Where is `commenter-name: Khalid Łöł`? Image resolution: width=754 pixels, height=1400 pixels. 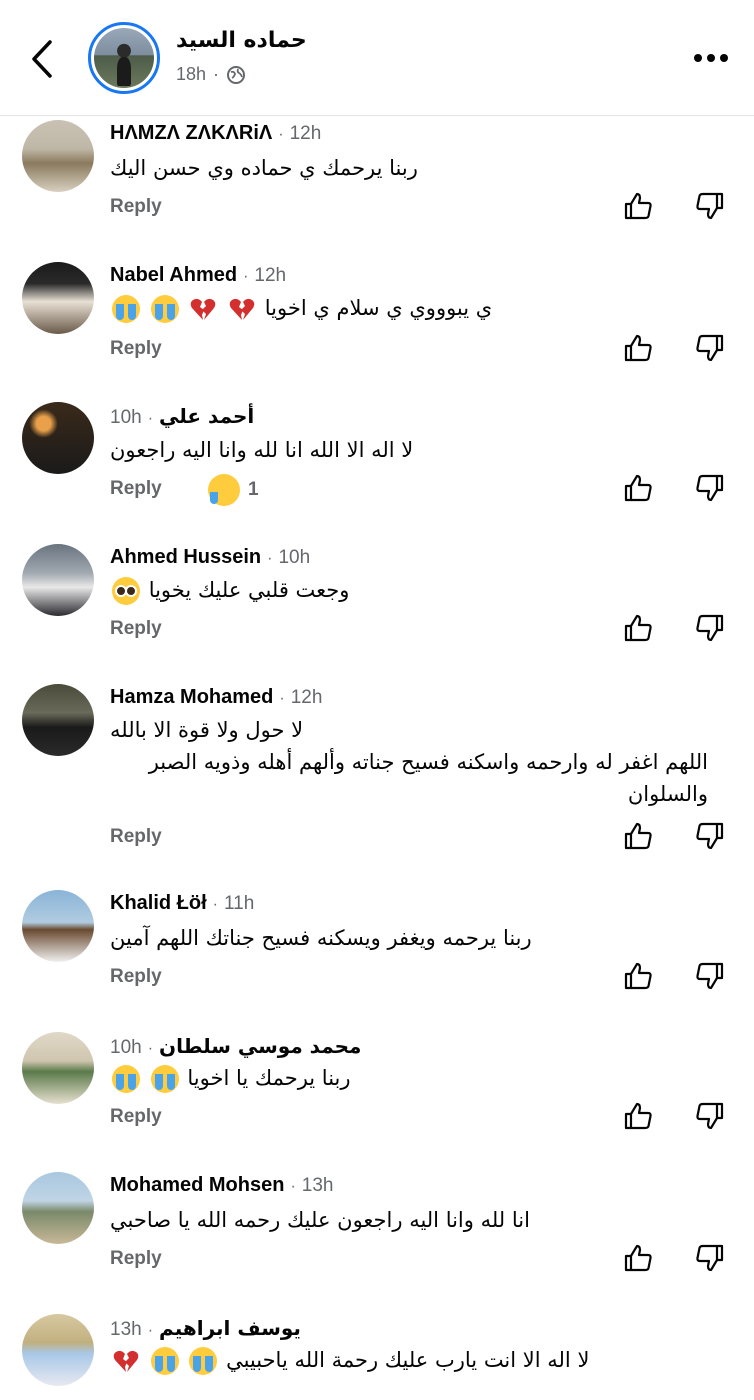
commenter-name: Khalid Łöł is located at coordinates (158, 903).